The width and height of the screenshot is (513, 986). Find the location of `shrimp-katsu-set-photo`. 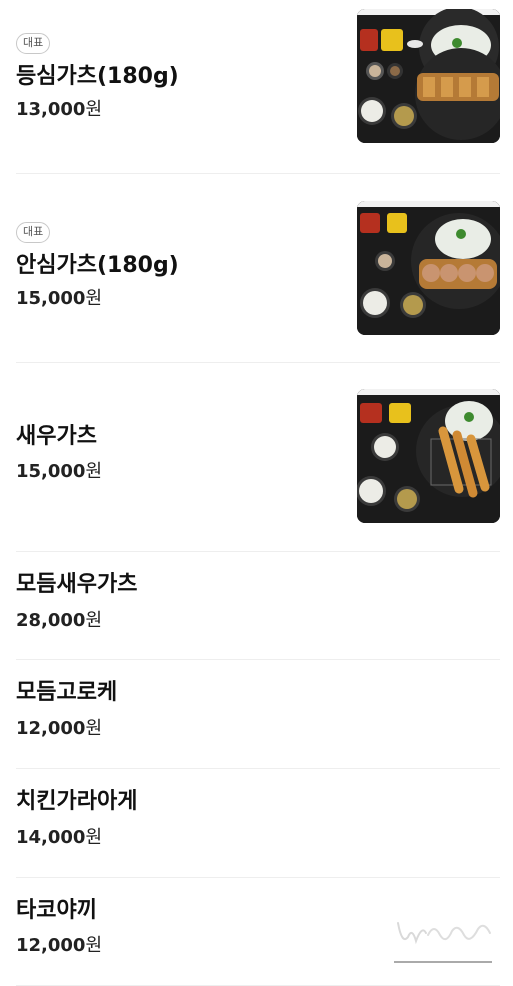

shrimp-katsu-set-photo is located at coordinates (428, 456).